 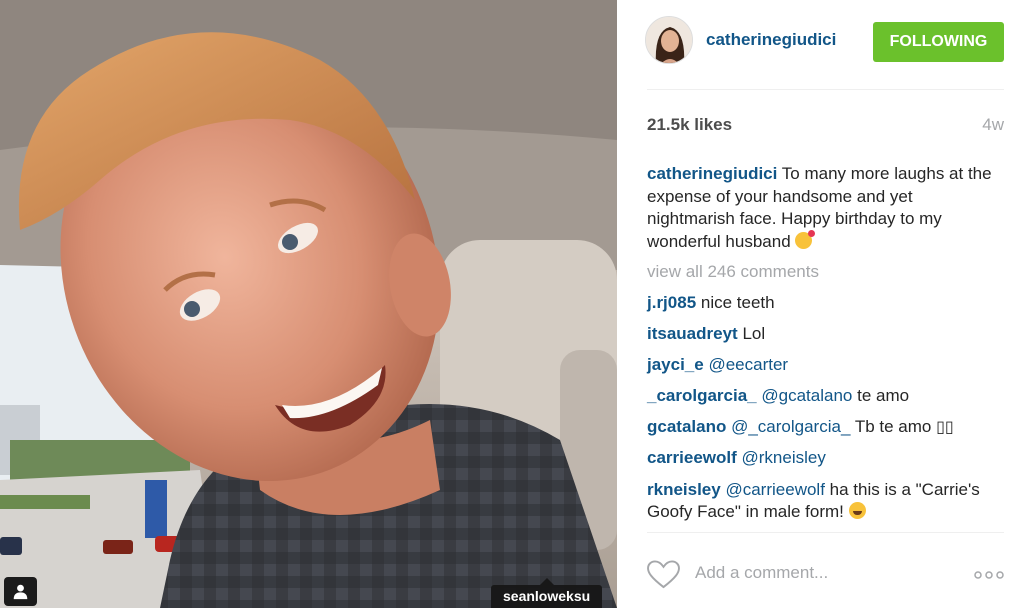 I want to click on comment-username: _carolgarcia_, so click(x=702, y=395).